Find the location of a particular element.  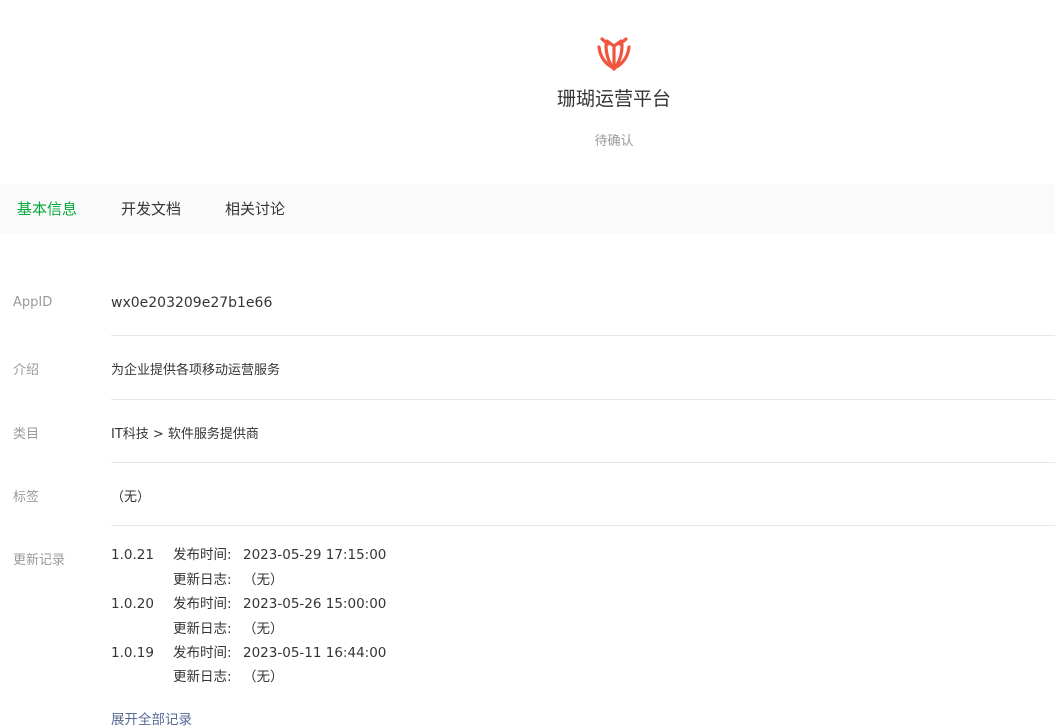

tags-value: （无） is located at coordinates (131, 497).